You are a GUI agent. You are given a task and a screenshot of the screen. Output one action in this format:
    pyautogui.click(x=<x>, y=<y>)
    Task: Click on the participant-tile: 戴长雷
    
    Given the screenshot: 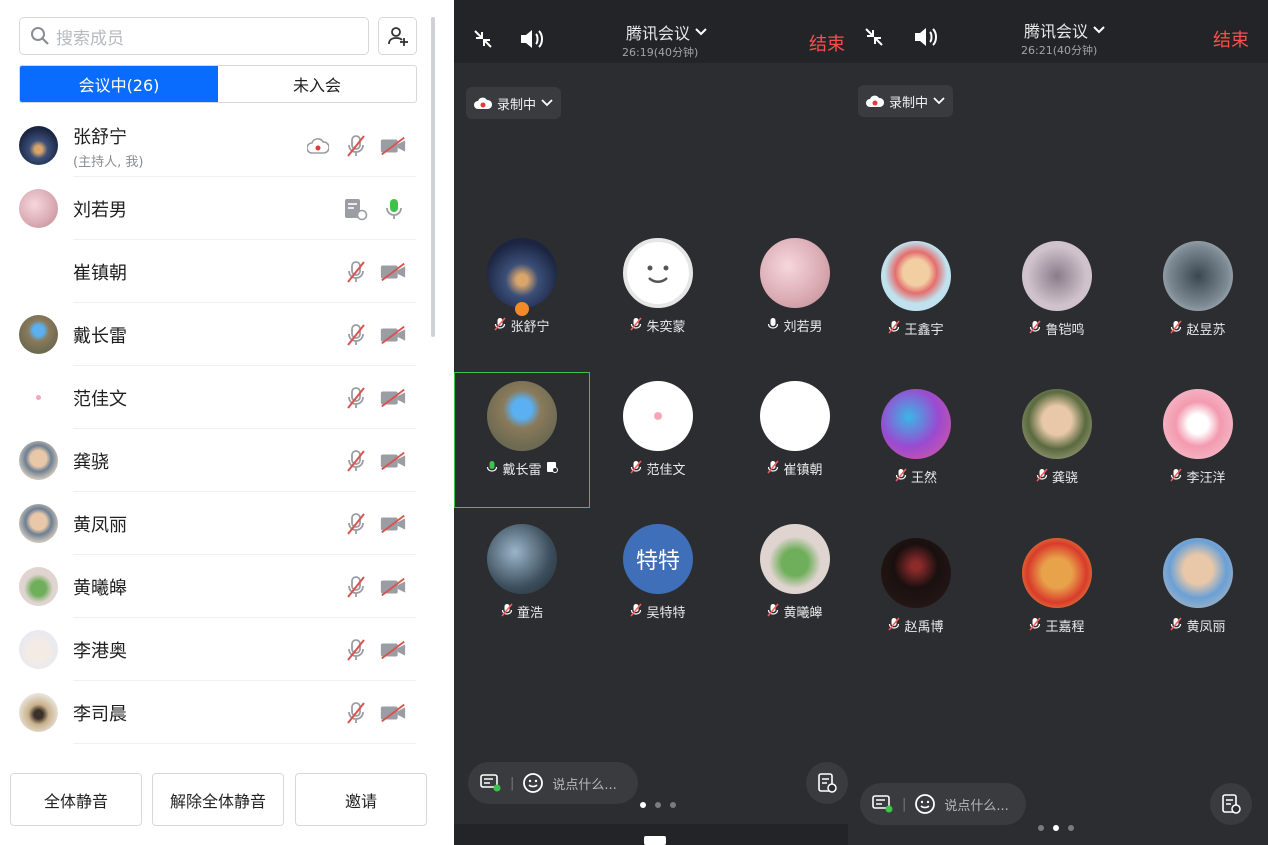 What is the action you would take?
    pyautogui.click(x=522, y=440)
    